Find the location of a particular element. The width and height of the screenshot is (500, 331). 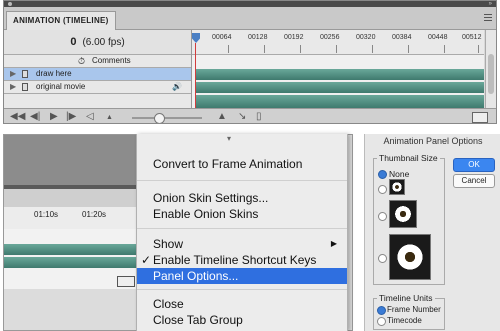

zoom-in-icon: ▲ is located at coordinates (222, 117).